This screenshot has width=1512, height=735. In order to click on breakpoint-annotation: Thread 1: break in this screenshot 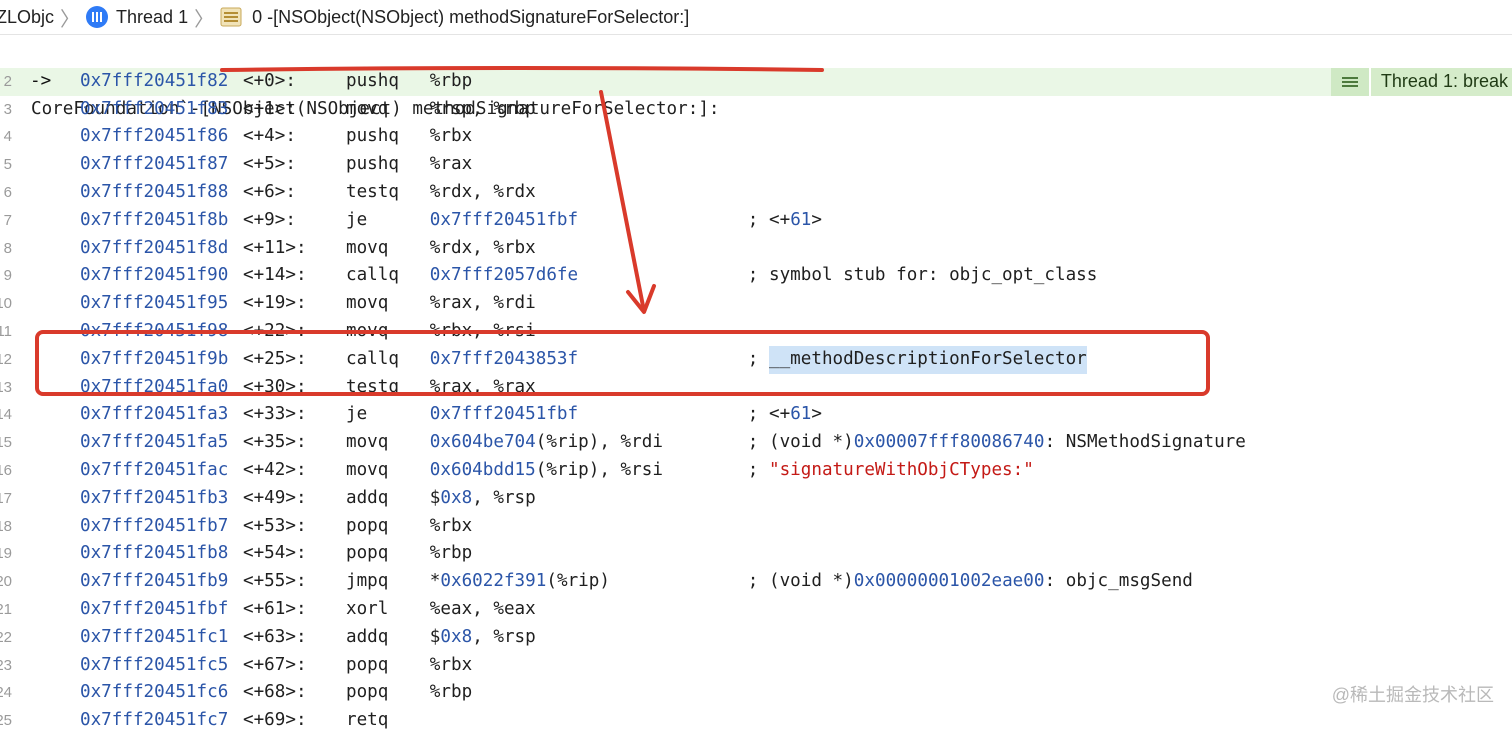, I will do `click(1421, 81)`.